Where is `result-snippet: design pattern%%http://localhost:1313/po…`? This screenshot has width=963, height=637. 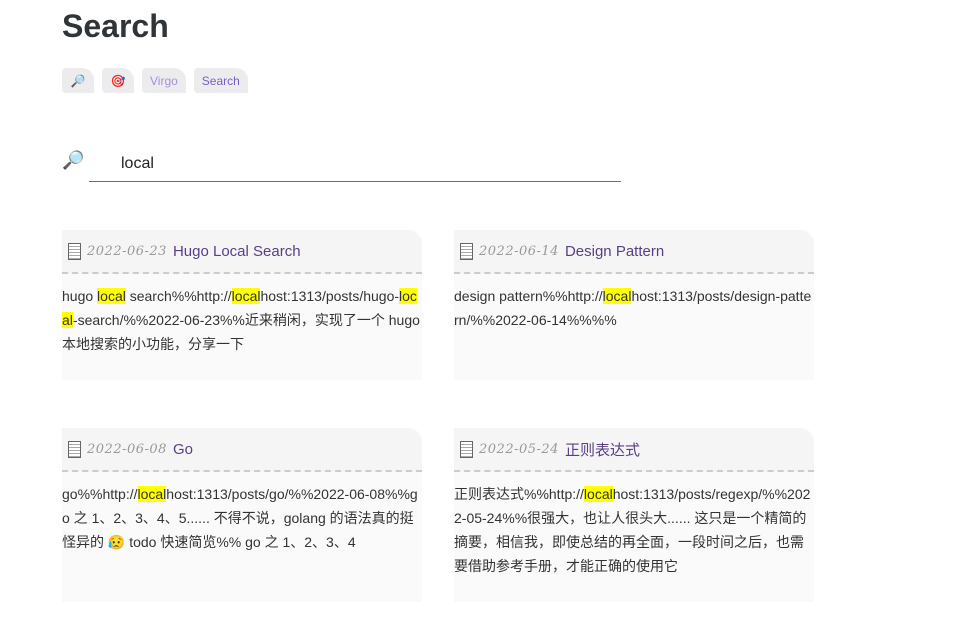 result-snippet: design pattern%%http://localhost:1313/po… is located at coordinates (634, 306).